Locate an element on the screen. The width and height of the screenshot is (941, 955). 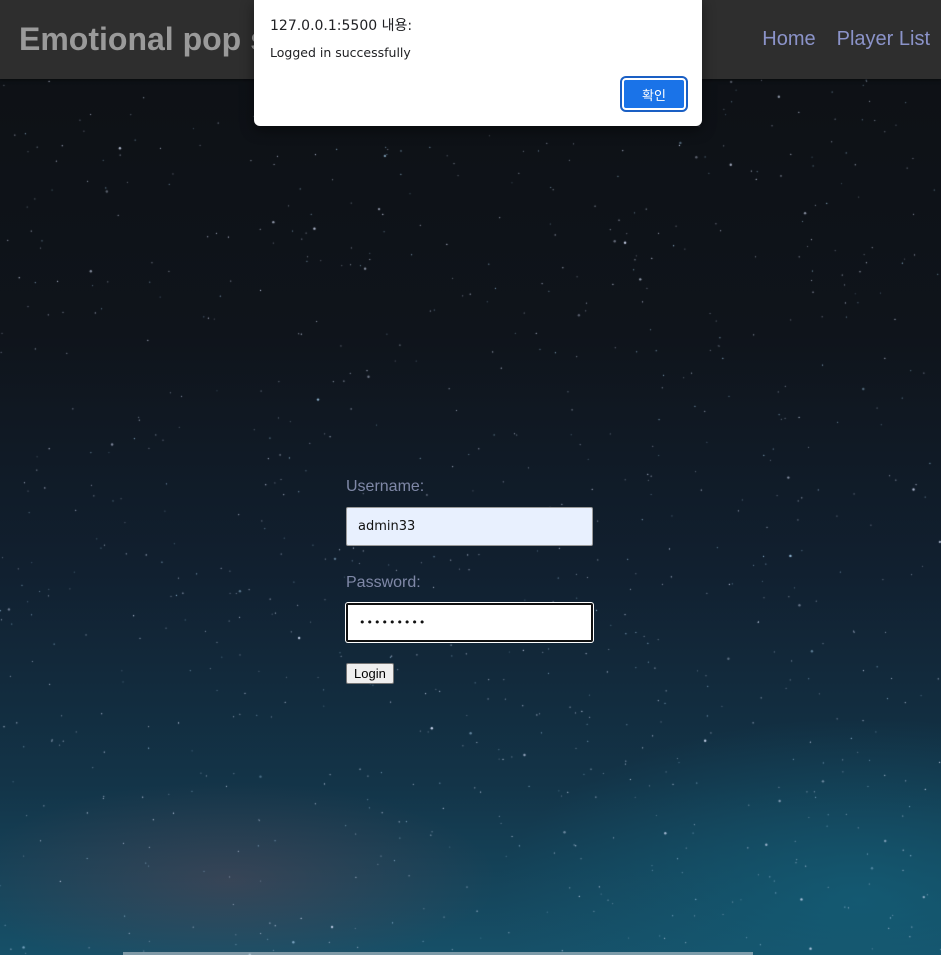
site-title: Emotional pop s is located at coordinates (143, 39).